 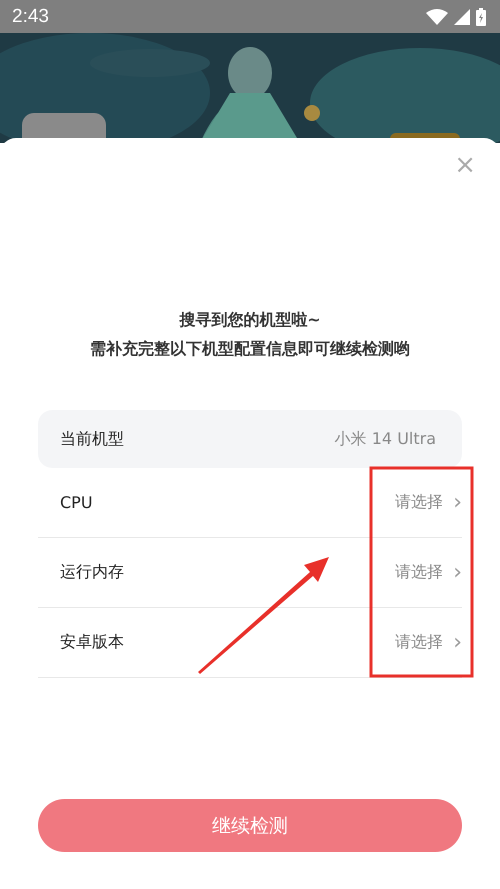 I want to click on heading-text: 需补充完整以下机型配置信息即可继续检测哟, so click(x=250, y=349).